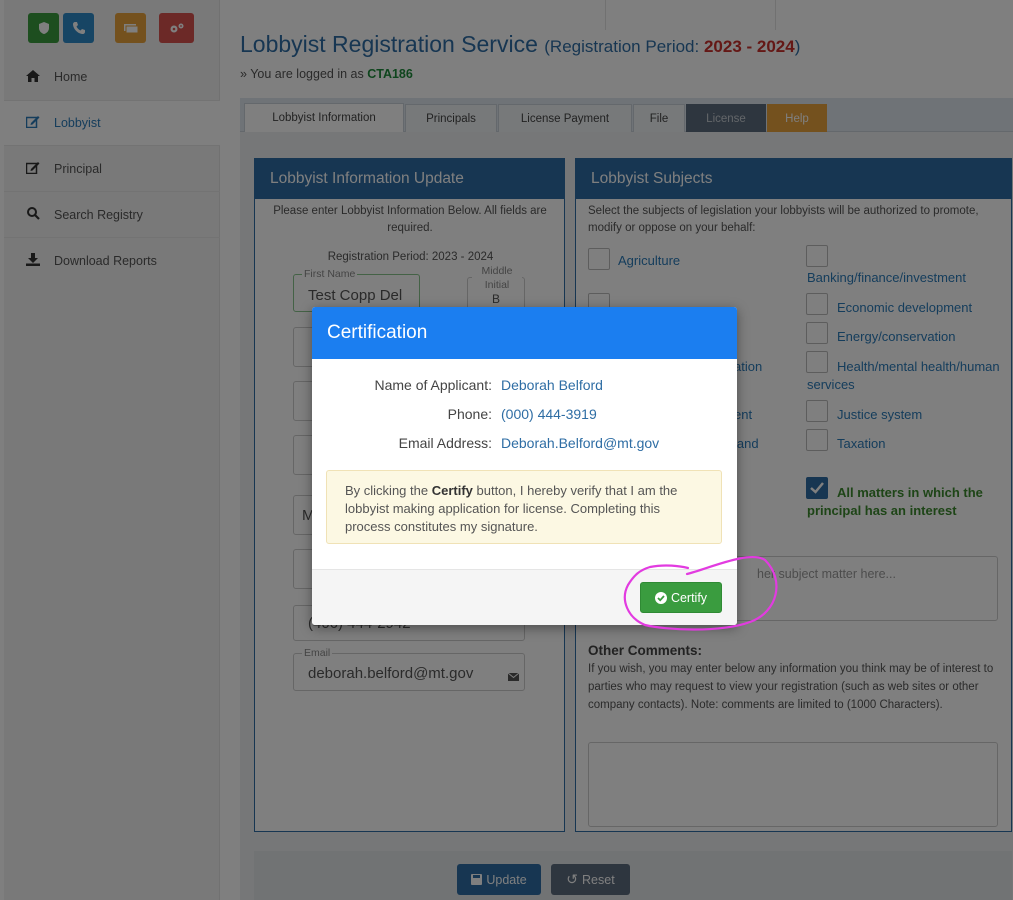  Describe the element at coordinates (580, 443) in the screenshot. I see `email-value: Deborah.Belford@mt.gov` at that location.